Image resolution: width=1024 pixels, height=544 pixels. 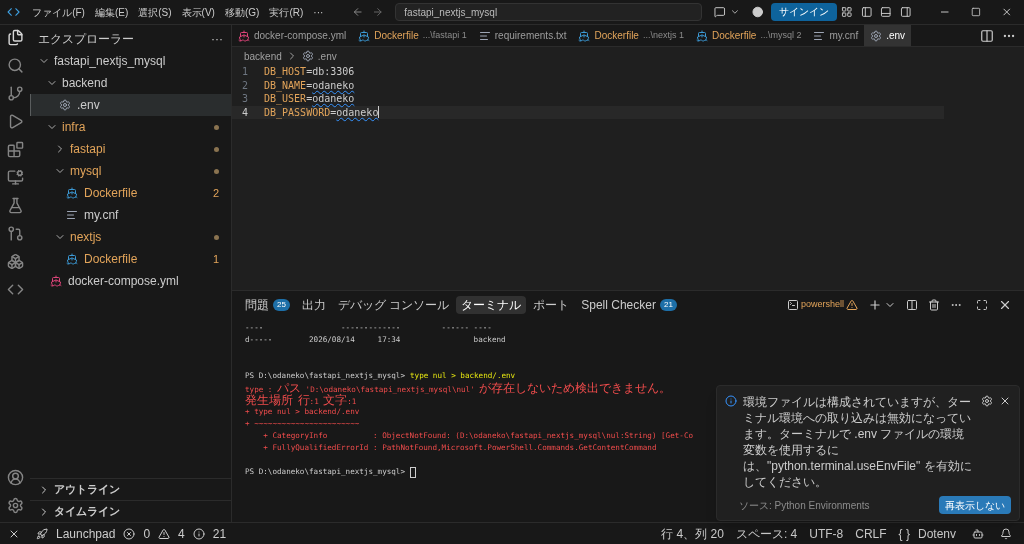 I want to click on indentation: スペース: 4, so click(x=766, y=533).